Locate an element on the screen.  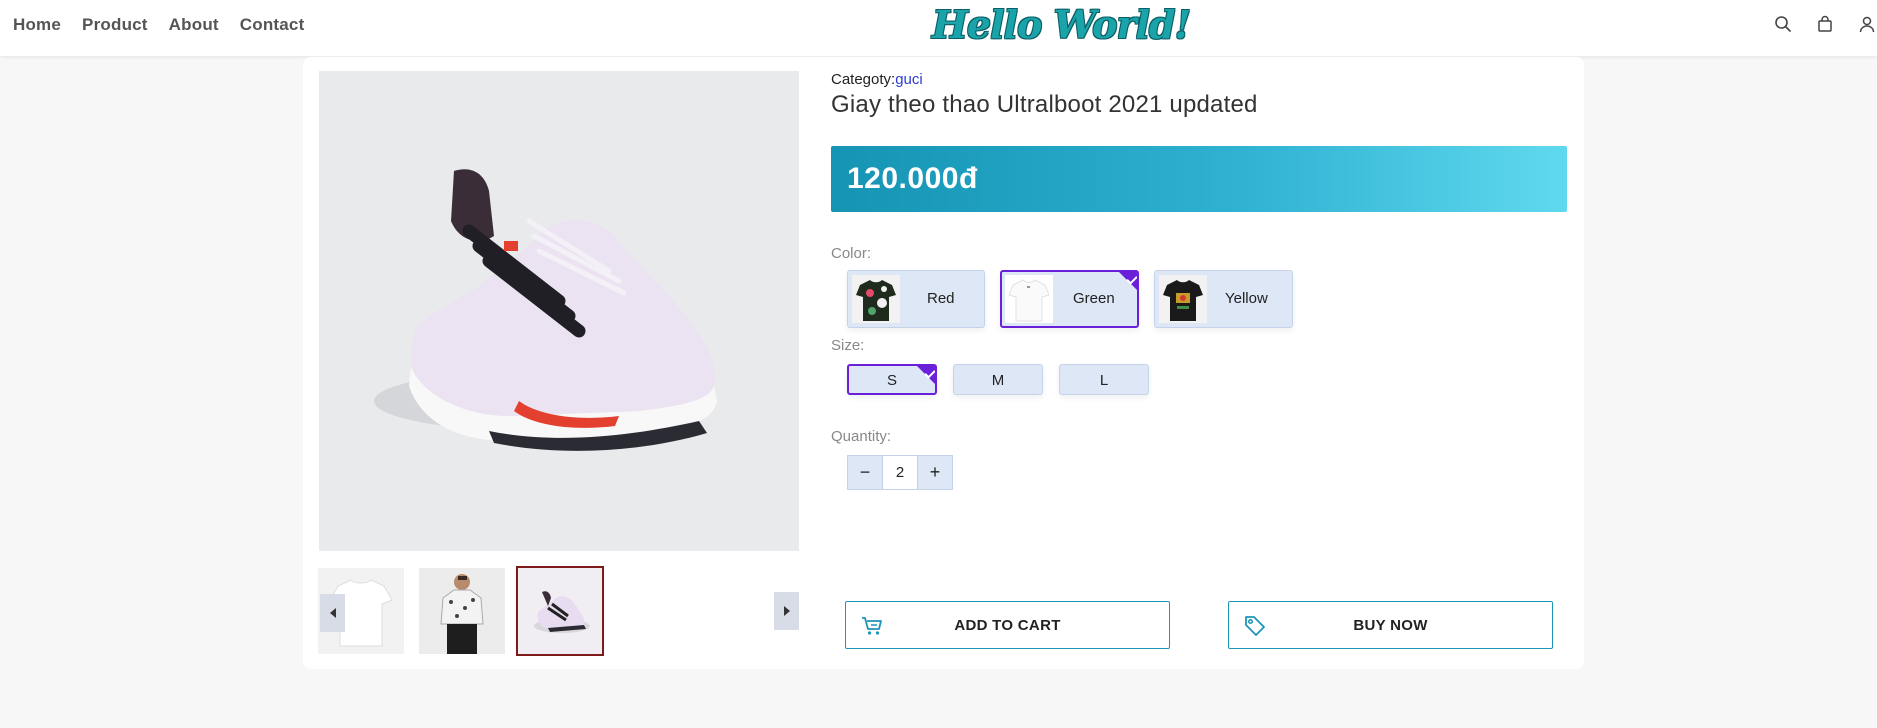
add-to-cart-button: ADD TO CART is located at coordinates (1007, 625).